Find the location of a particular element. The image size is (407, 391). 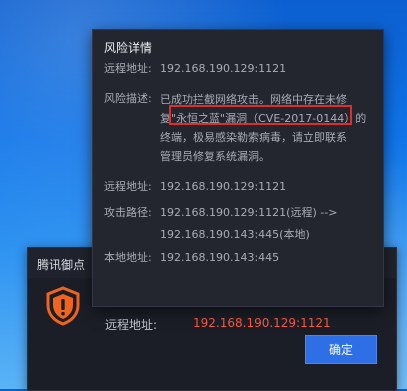

remote-address-value-2: 192.168.190.129:1121 is located at coordinates (223, 186).